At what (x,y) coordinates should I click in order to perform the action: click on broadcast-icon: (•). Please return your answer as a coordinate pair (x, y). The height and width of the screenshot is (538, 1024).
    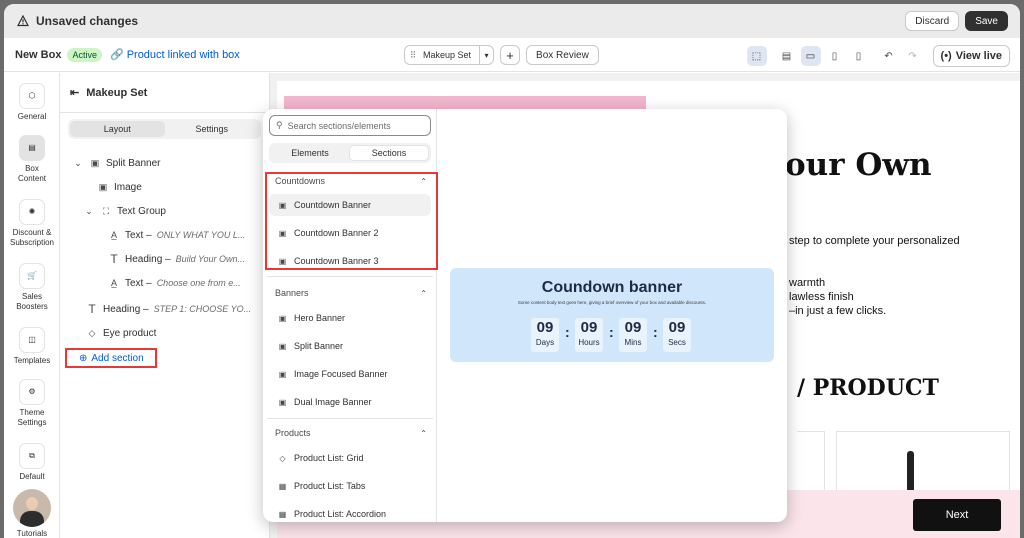
    Looking at the image, I should click on (946, 56).